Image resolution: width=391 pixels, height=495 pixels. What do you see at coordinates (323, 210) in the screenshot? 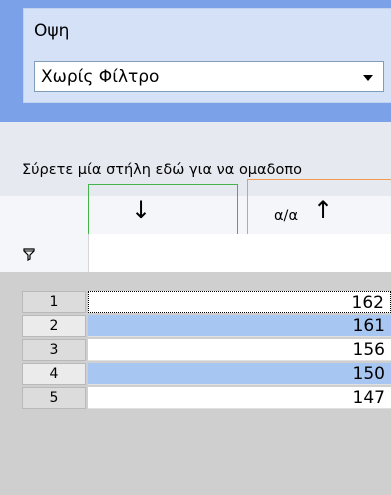
I see `arrow-up-icon: ↑` at bounding box center [323, 210].